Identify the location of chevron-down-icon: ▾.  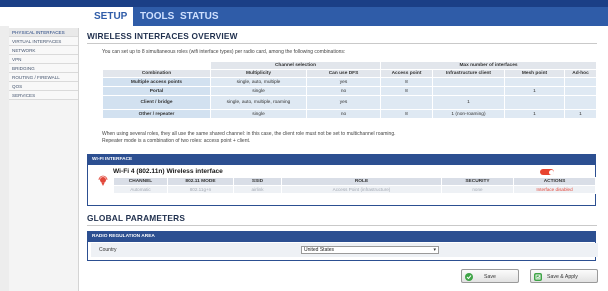
(434, 250).